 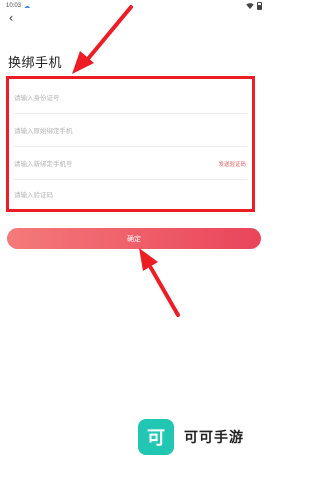 What do you see at coordinates (11, 18) in the screenshot?
I see `back-icon: ‹` at bounding box center [11, 18].